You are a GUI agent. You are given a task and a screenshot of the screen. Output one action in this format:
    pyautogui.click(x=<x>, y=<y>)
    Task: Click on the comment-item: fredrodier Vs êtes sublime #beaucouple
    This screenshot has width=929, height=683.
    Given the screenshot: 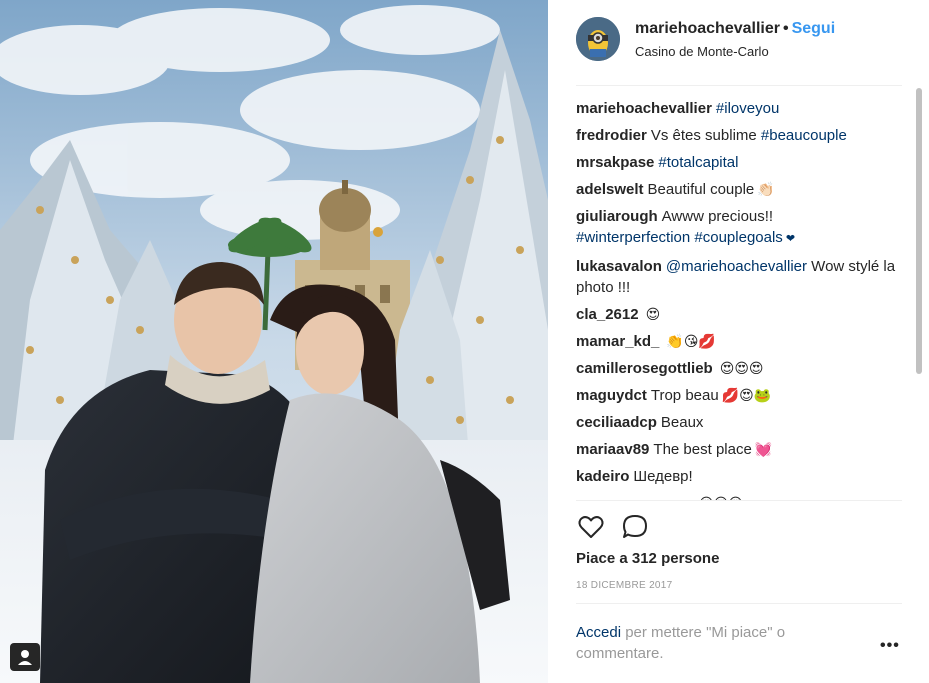 What is the action you would take?
    pyautogui.click(x=741, y=135)
    